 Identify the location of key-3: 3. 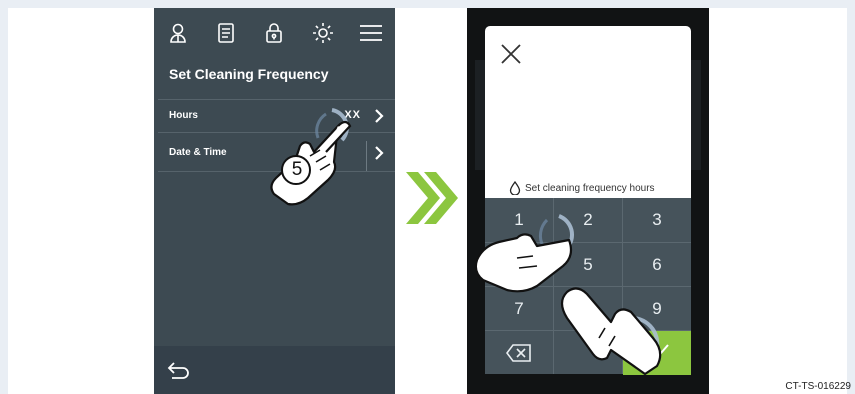
(657, 220).